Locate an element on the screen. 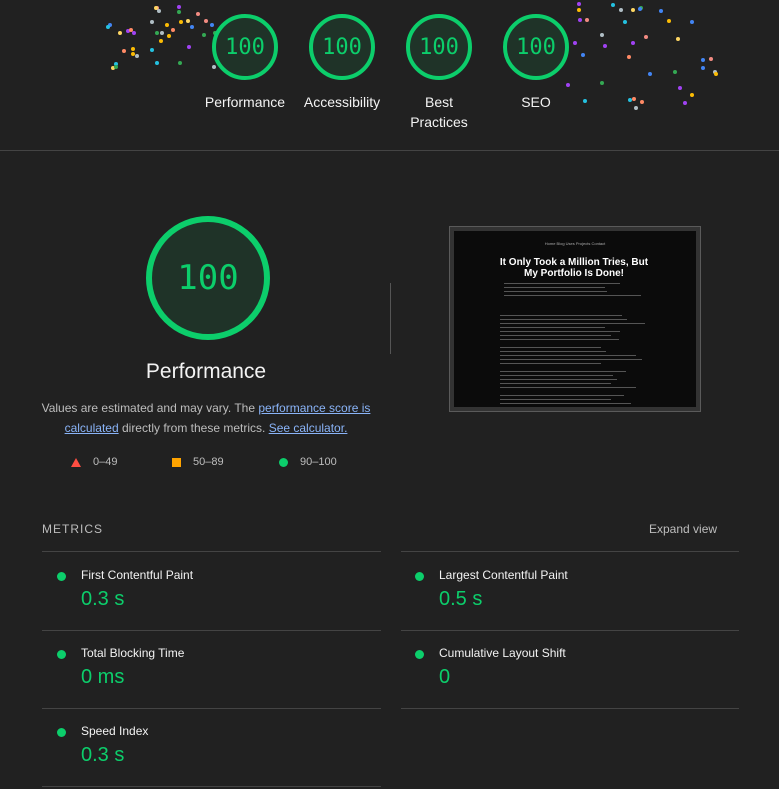 This screenshot has width=779, height=789. gauge-label: SEO is located at coordinates (536, 102).